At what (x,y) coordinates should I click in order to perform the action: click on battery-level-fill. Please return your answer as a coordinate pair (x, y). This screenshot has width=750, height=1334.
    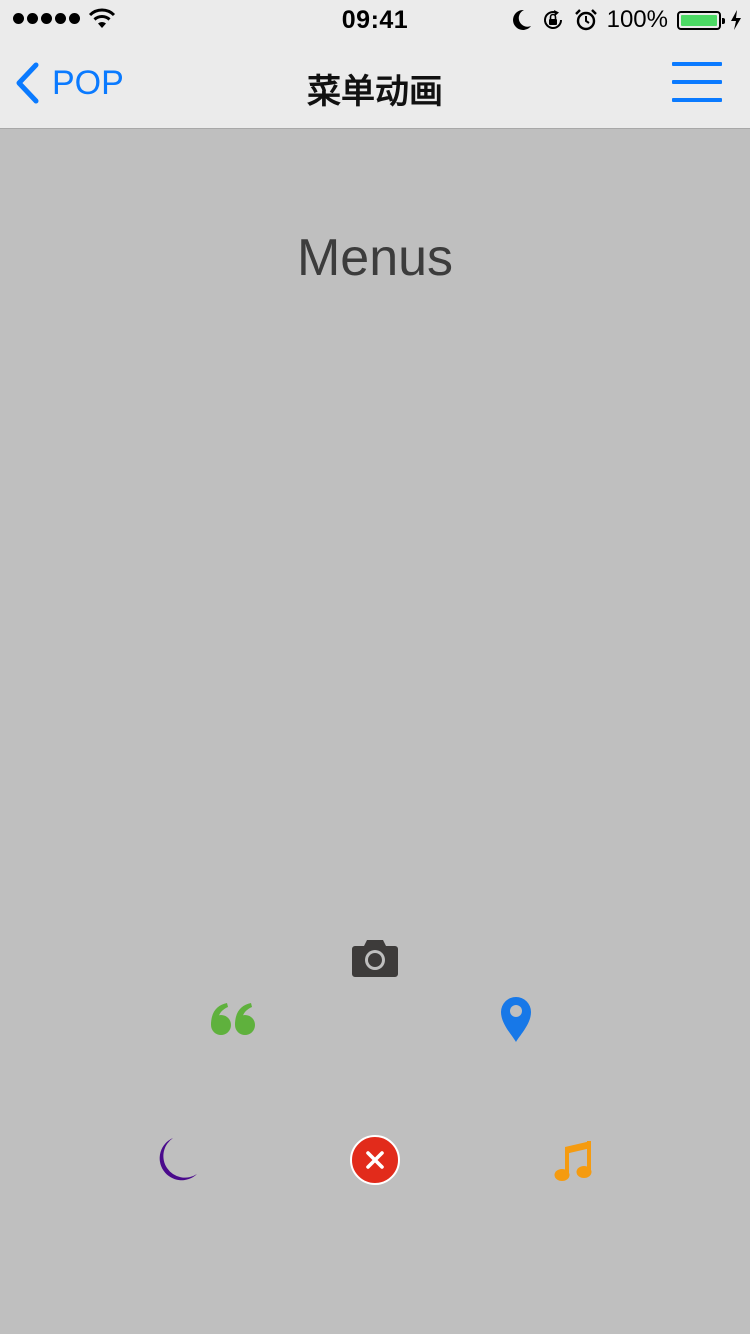
    Looking at the image, I should click on (699, 20).